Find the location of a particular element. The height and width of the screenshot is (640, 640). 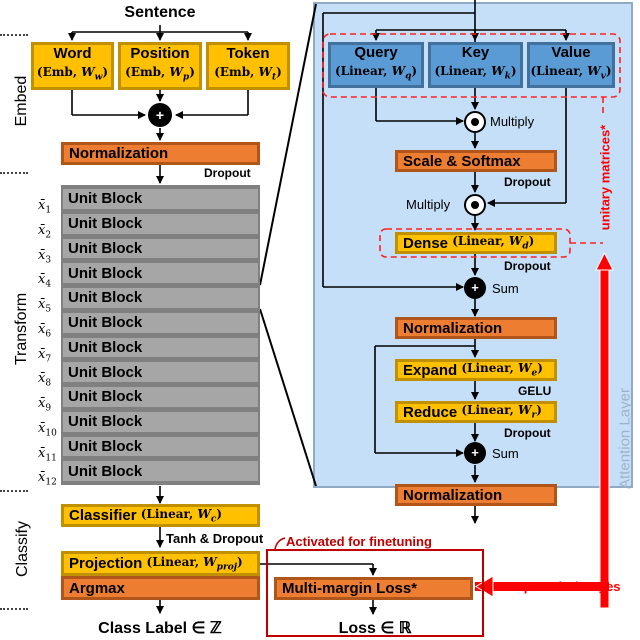

input-sentence-label: Sentence is located at coordinates (160, 12).